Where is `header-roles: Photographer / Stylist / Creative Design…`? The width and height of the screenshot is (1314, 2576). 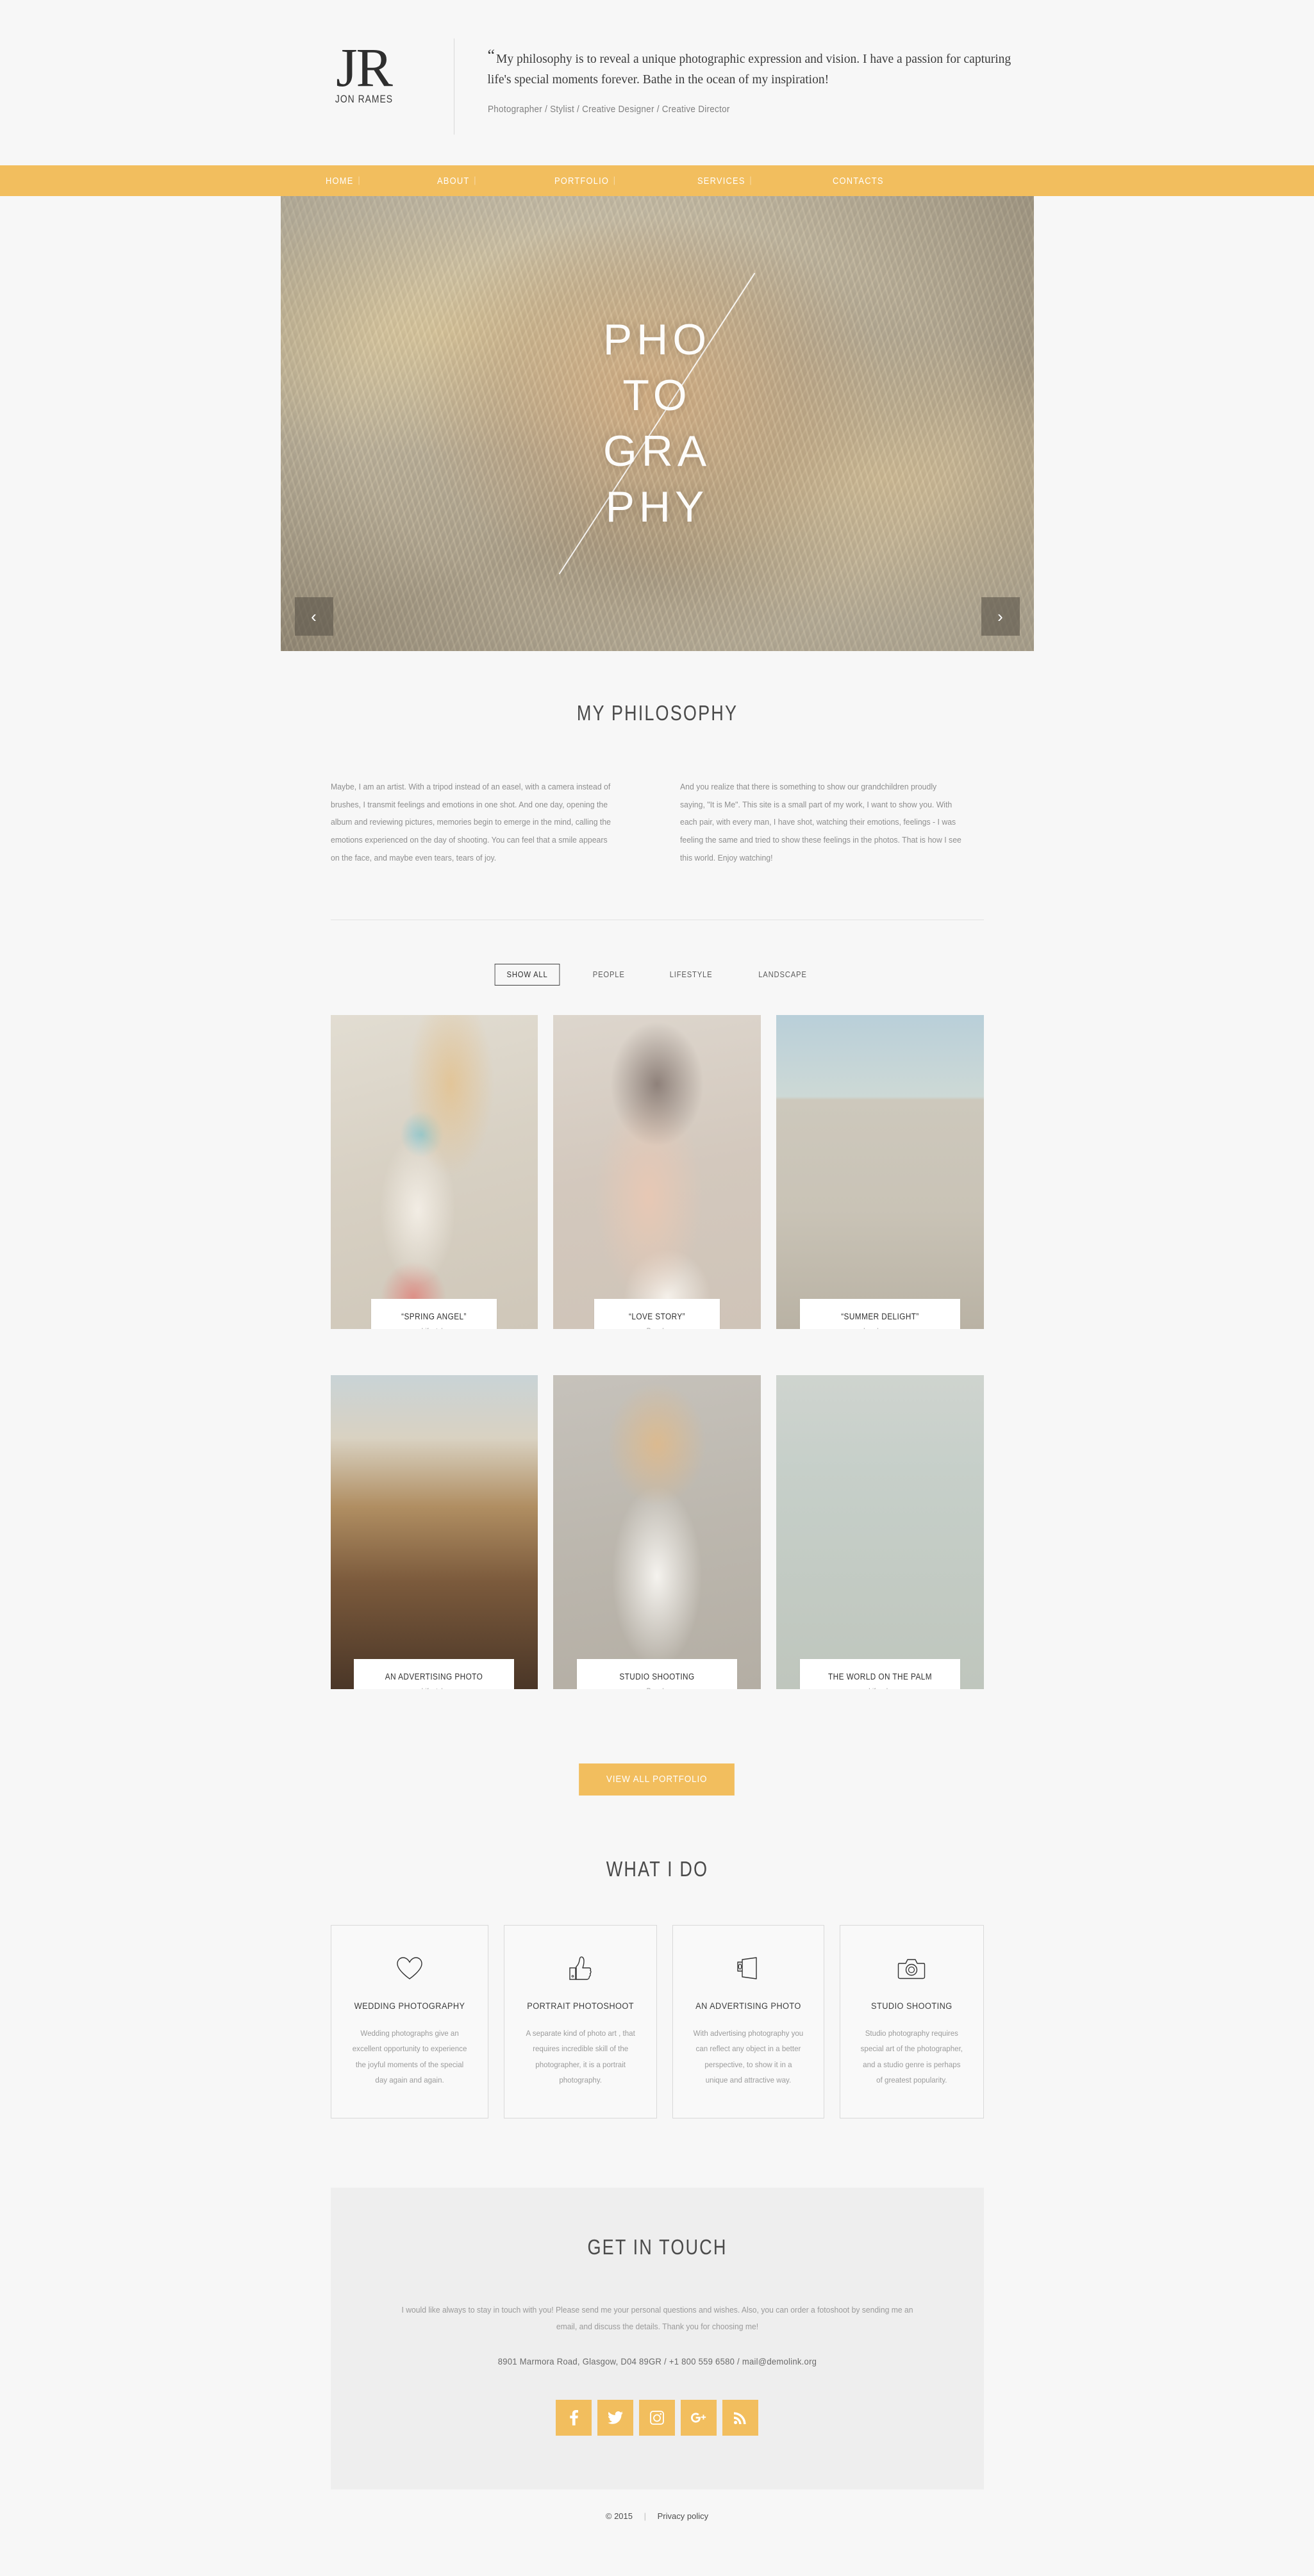 header-roles: Photographer / Stylist / Creative Design… is located at coordinates (608, 109).